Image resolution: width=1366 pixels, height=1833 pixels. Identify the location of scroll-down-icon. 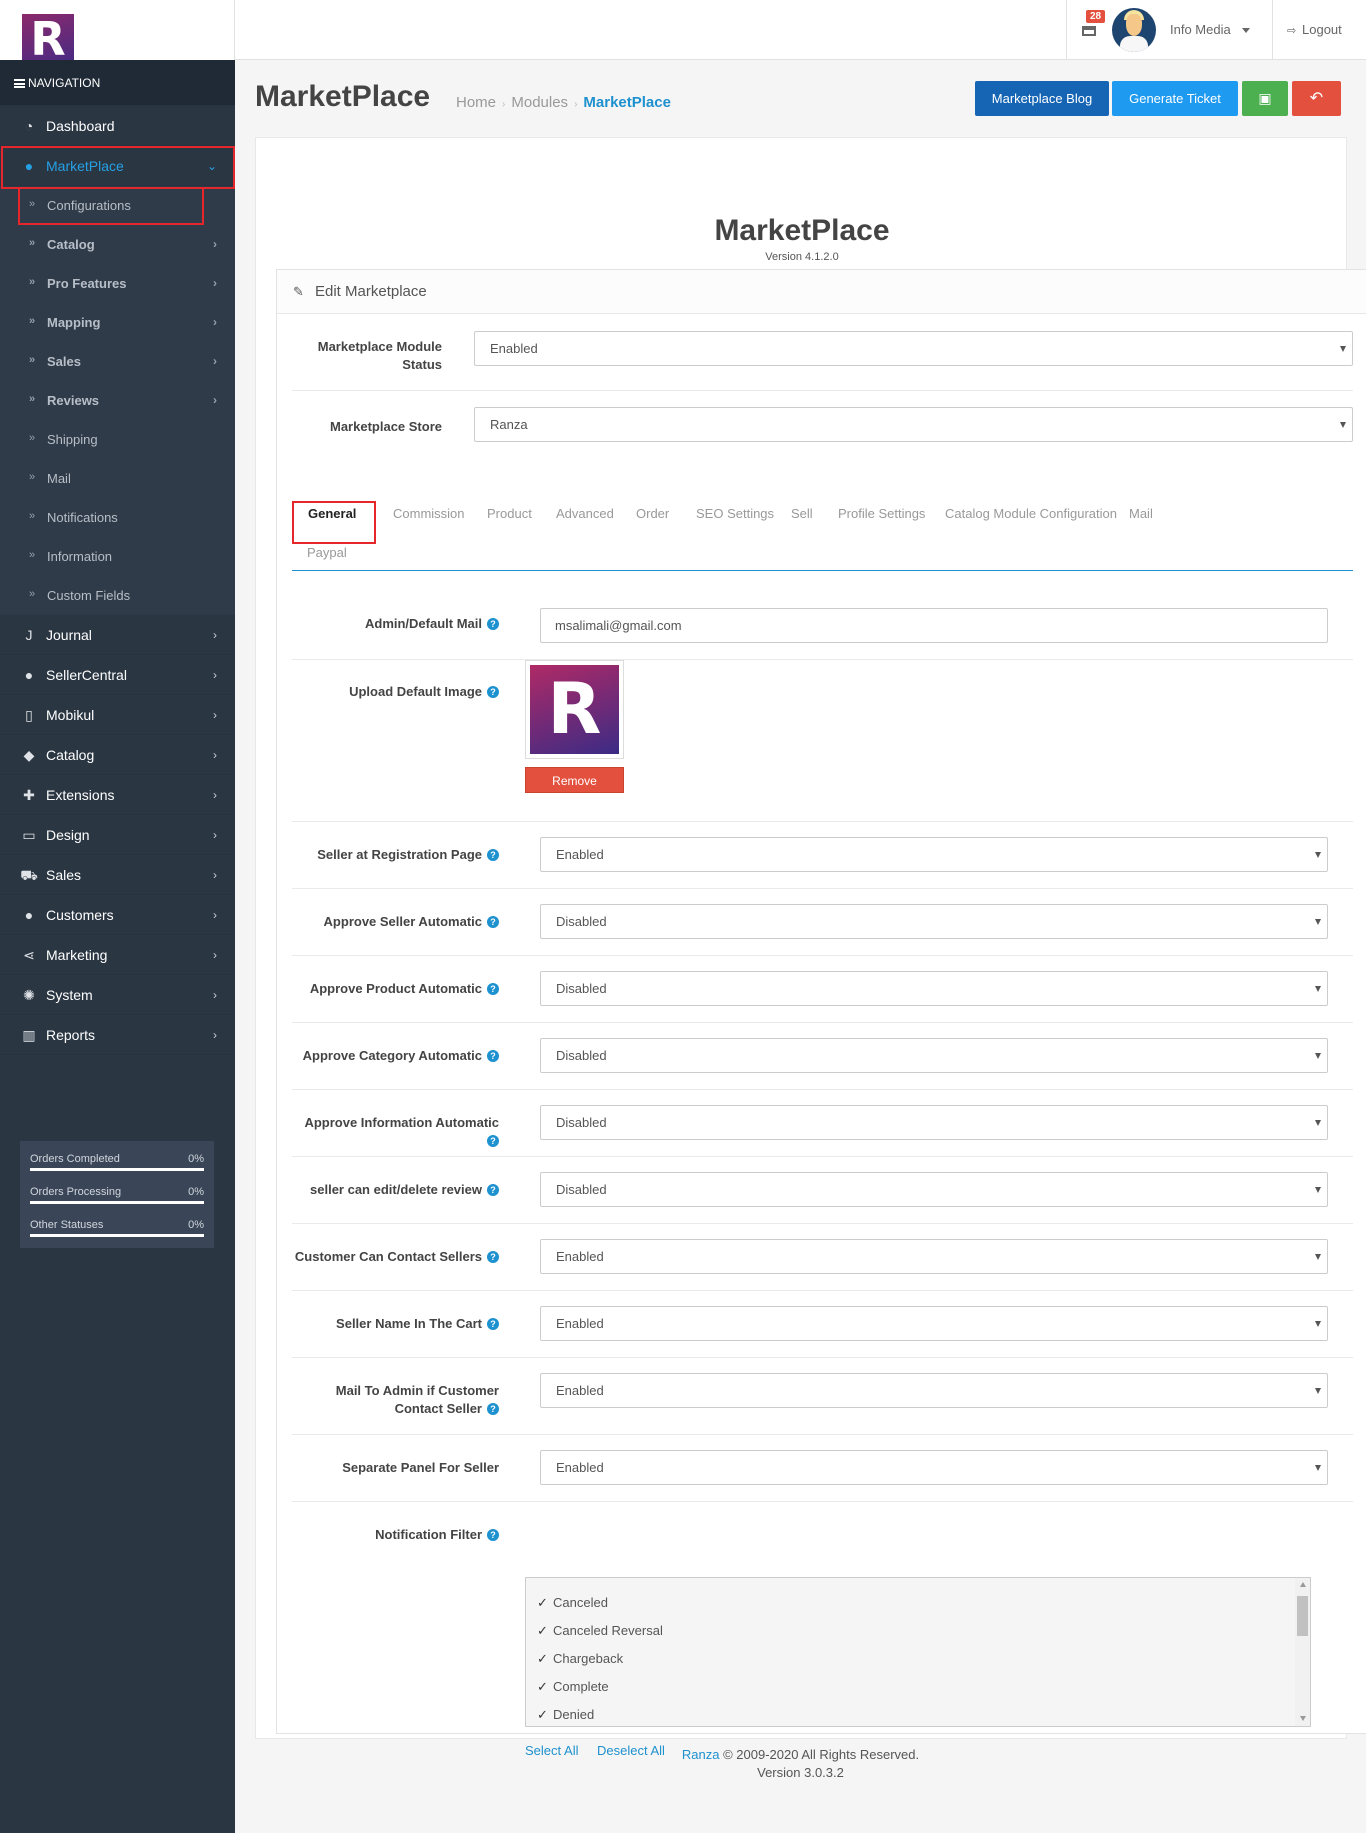
(1303, 1718).